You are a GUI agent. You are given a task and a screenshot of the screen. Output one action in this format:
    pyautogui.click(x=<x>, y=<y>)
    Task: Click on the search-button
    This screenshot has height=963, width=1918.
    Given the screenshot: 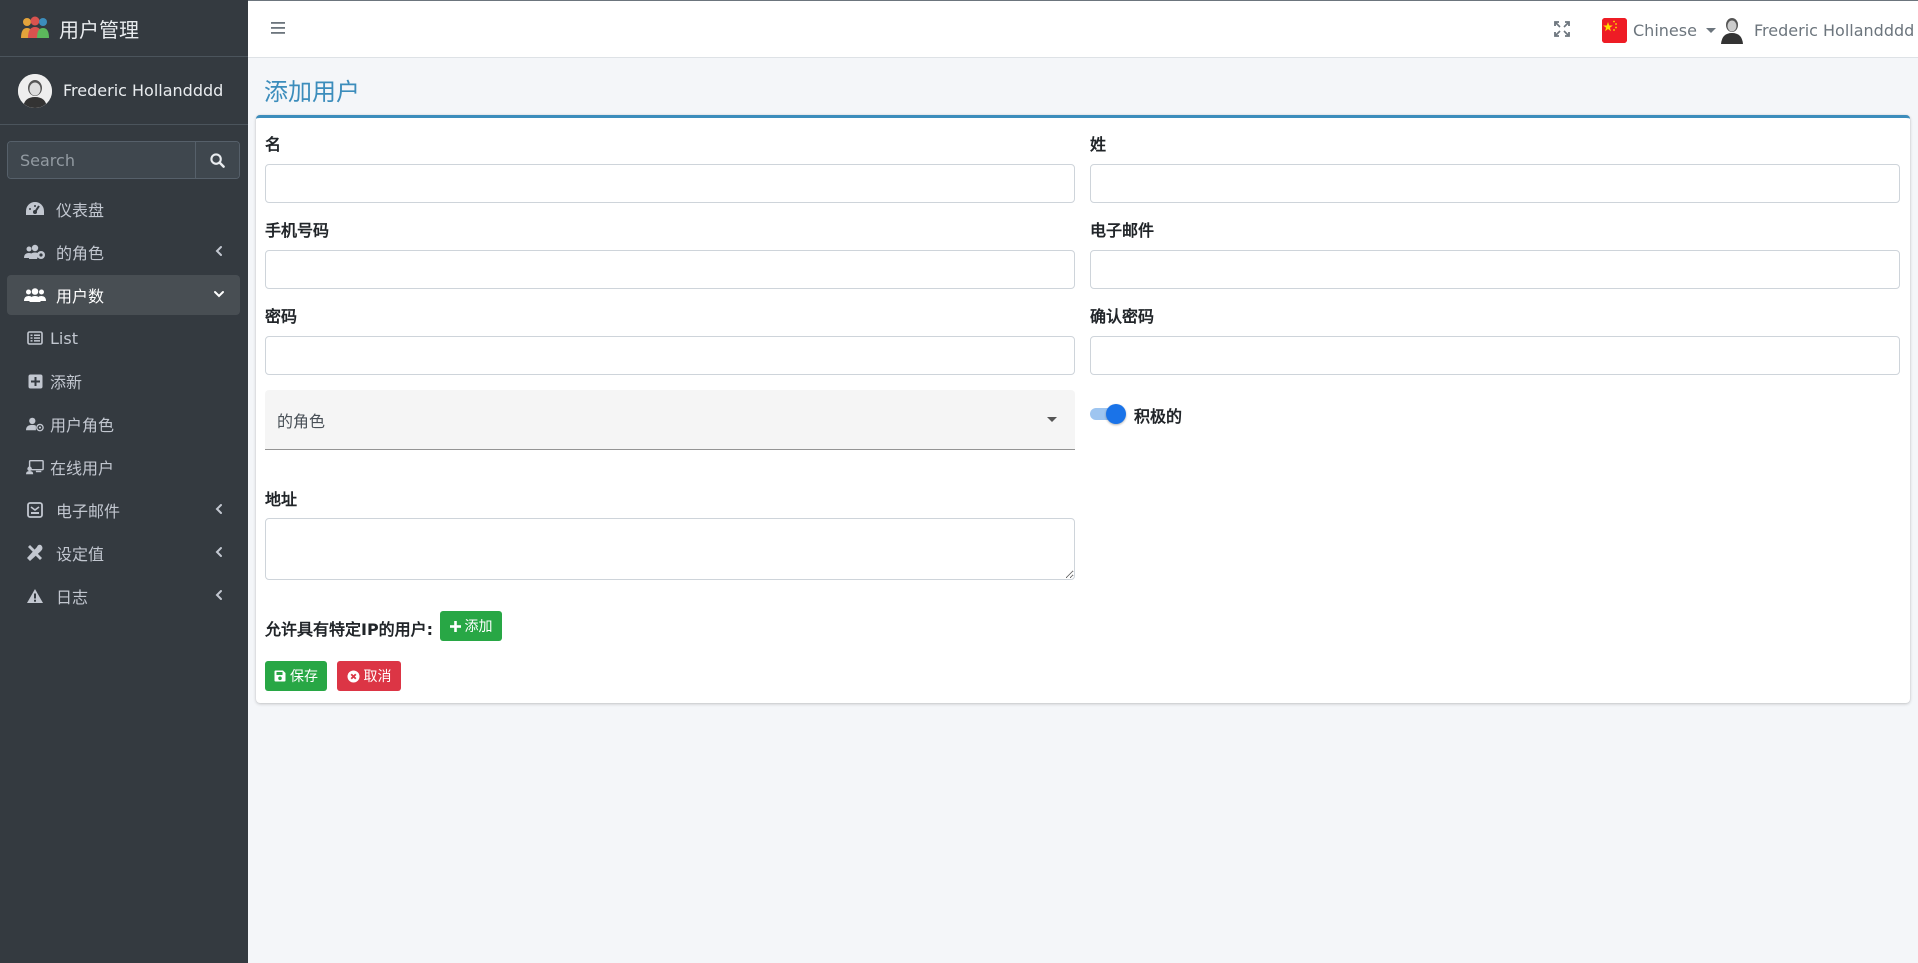 What is the action you would take?
    pyautogui.click(x=217, y=160)
    